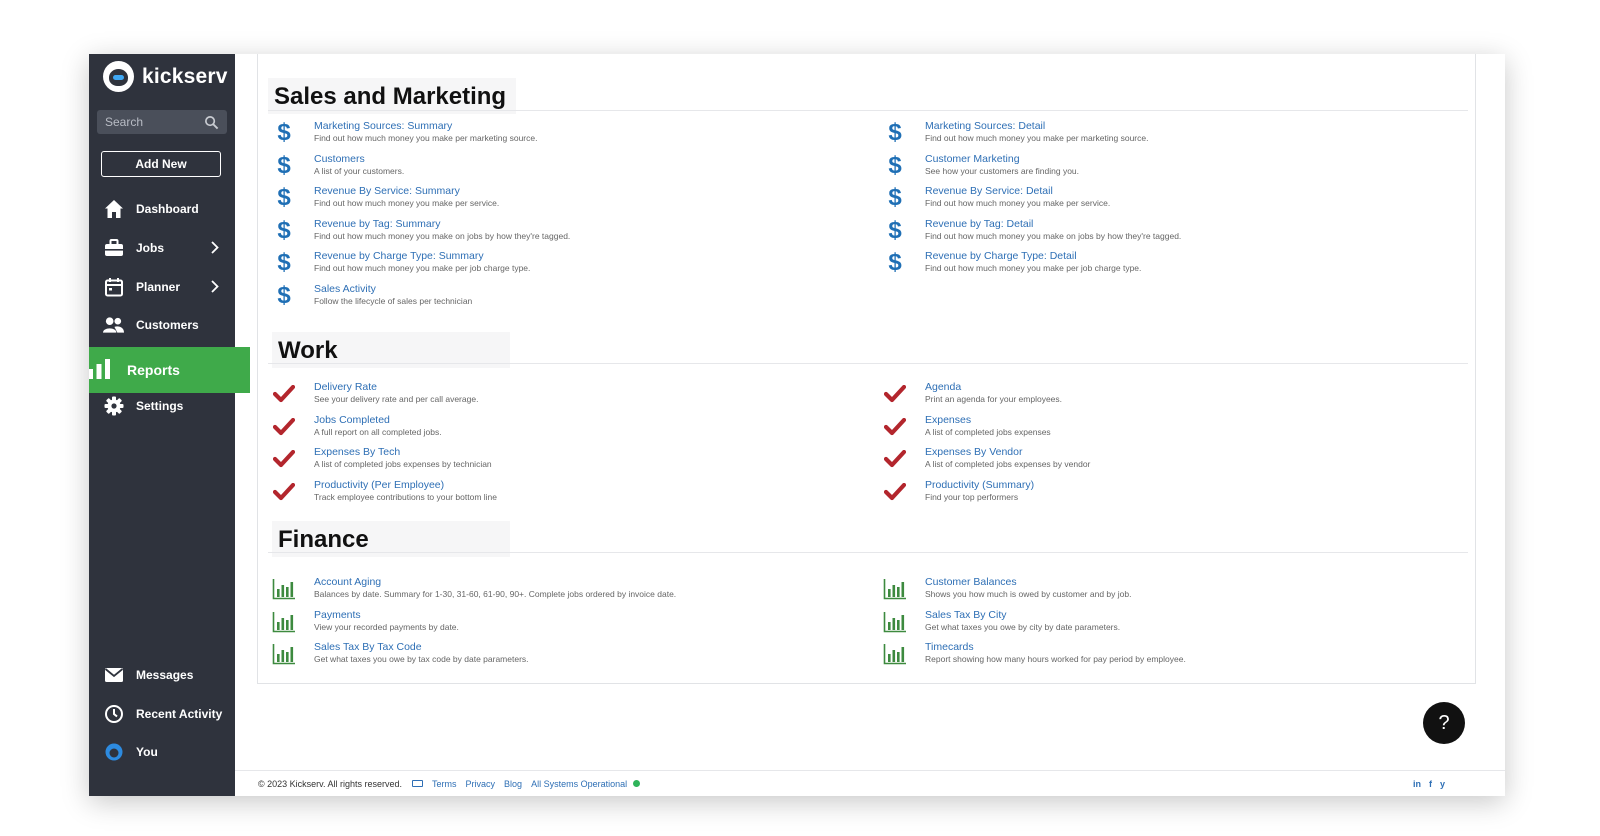 Image resolution: width=1600 pixels, height=836 pixels. I want to click on sidebar-item-jobs: Jobs, so click(162, 248).